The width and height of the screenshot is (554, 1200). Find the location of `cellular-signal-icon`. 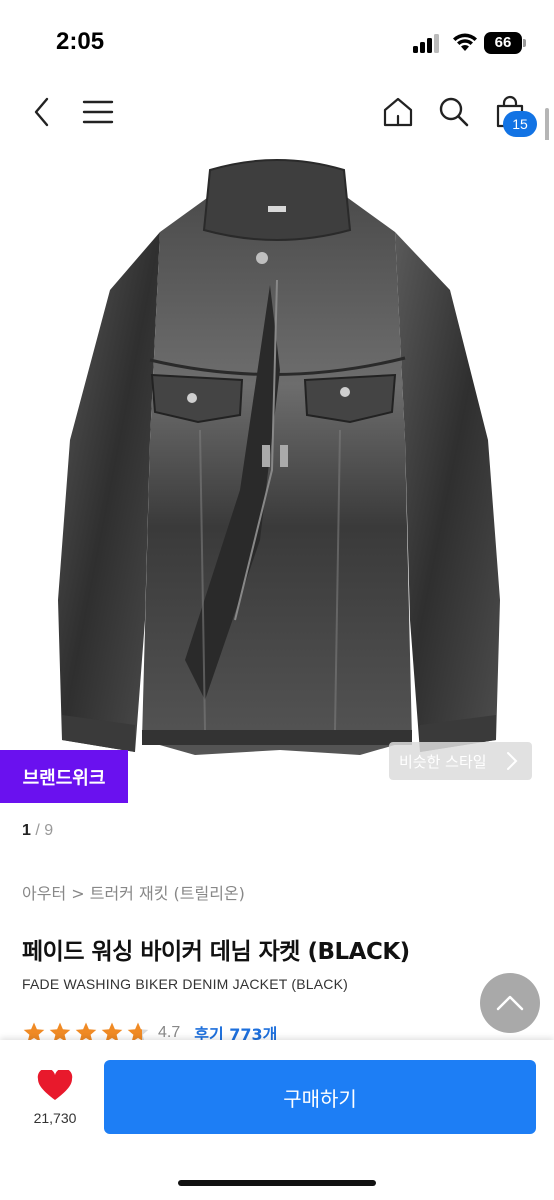

cellular-signal-icon is located at coordinates (427, 43).